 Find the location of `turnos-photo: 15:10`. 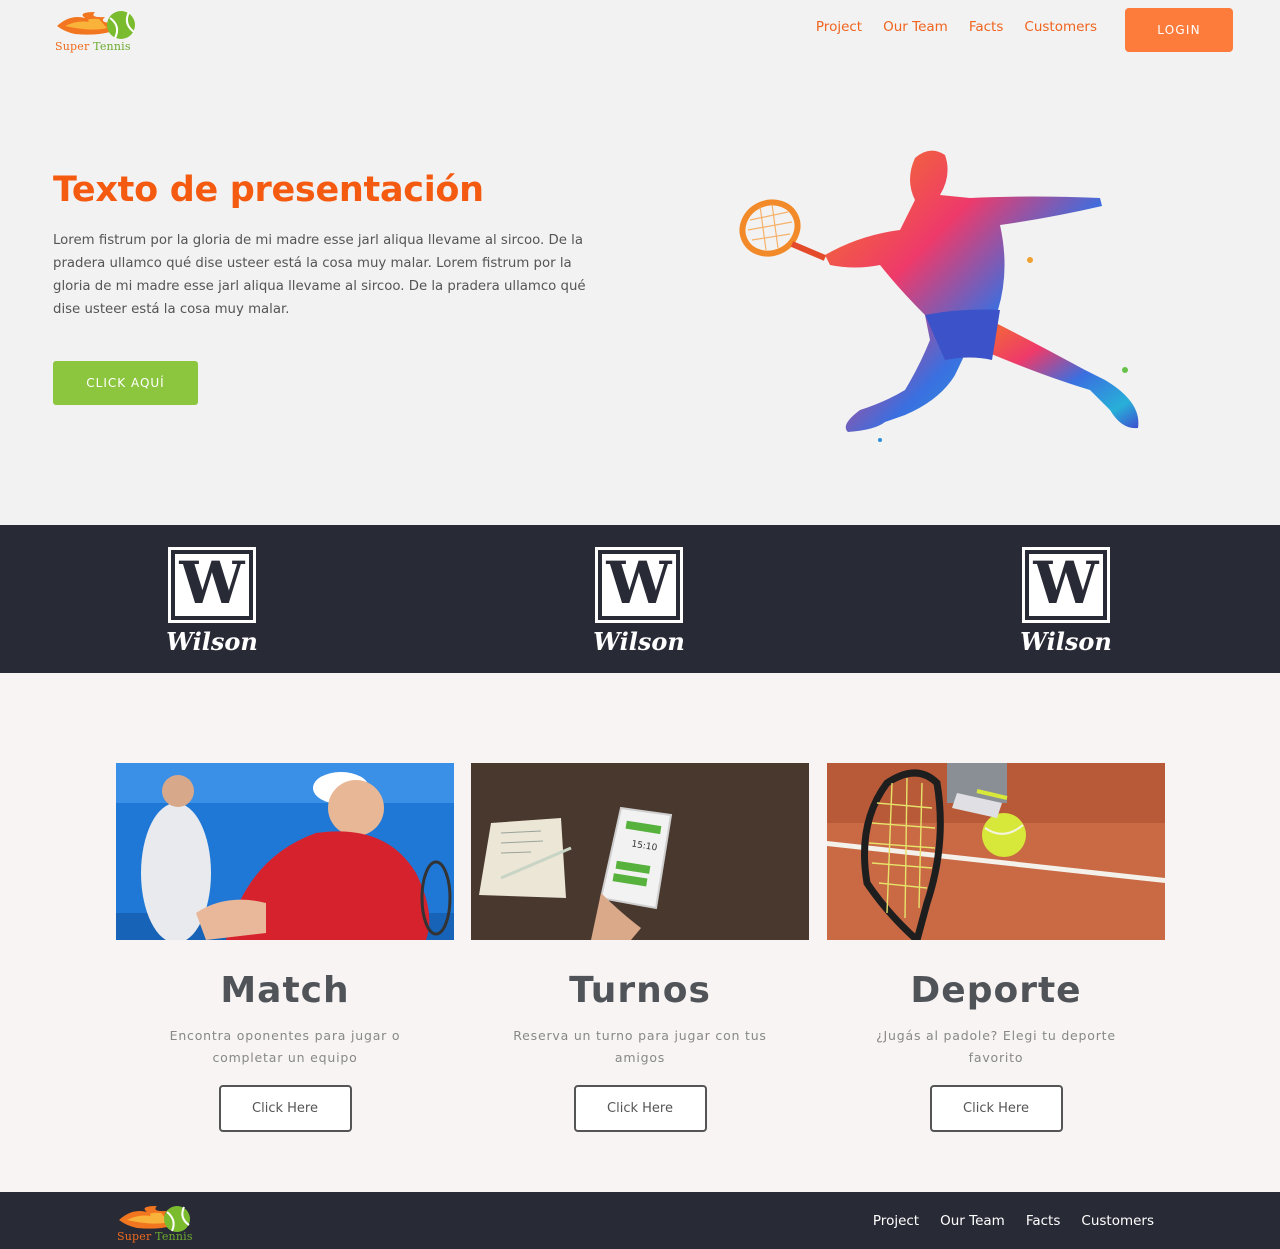

turnos-photo: 15:10 is located at coordinates (640, 851).